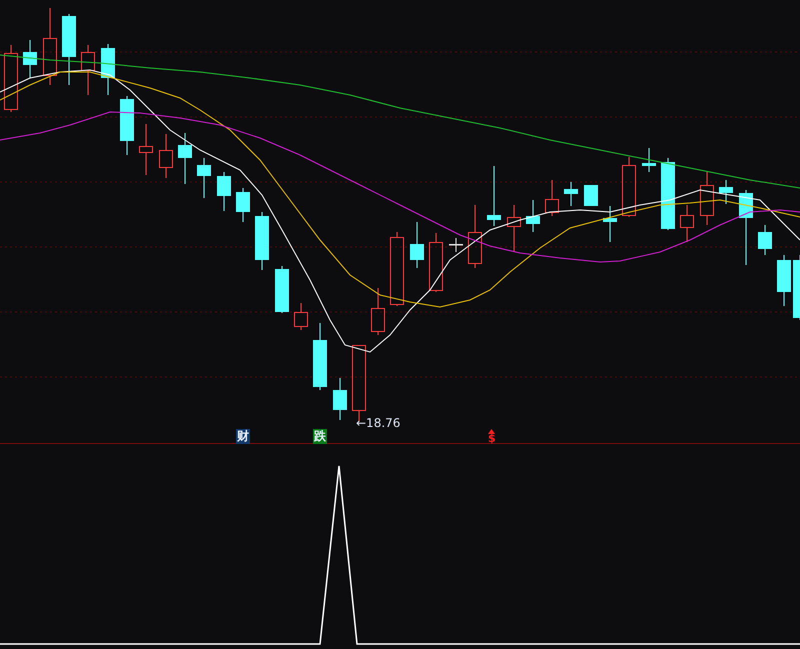  What do you see at coordinates (378, 423) in the screenshot?
I see `low-price-label: ←18.76` at bounding box center [378, 423].